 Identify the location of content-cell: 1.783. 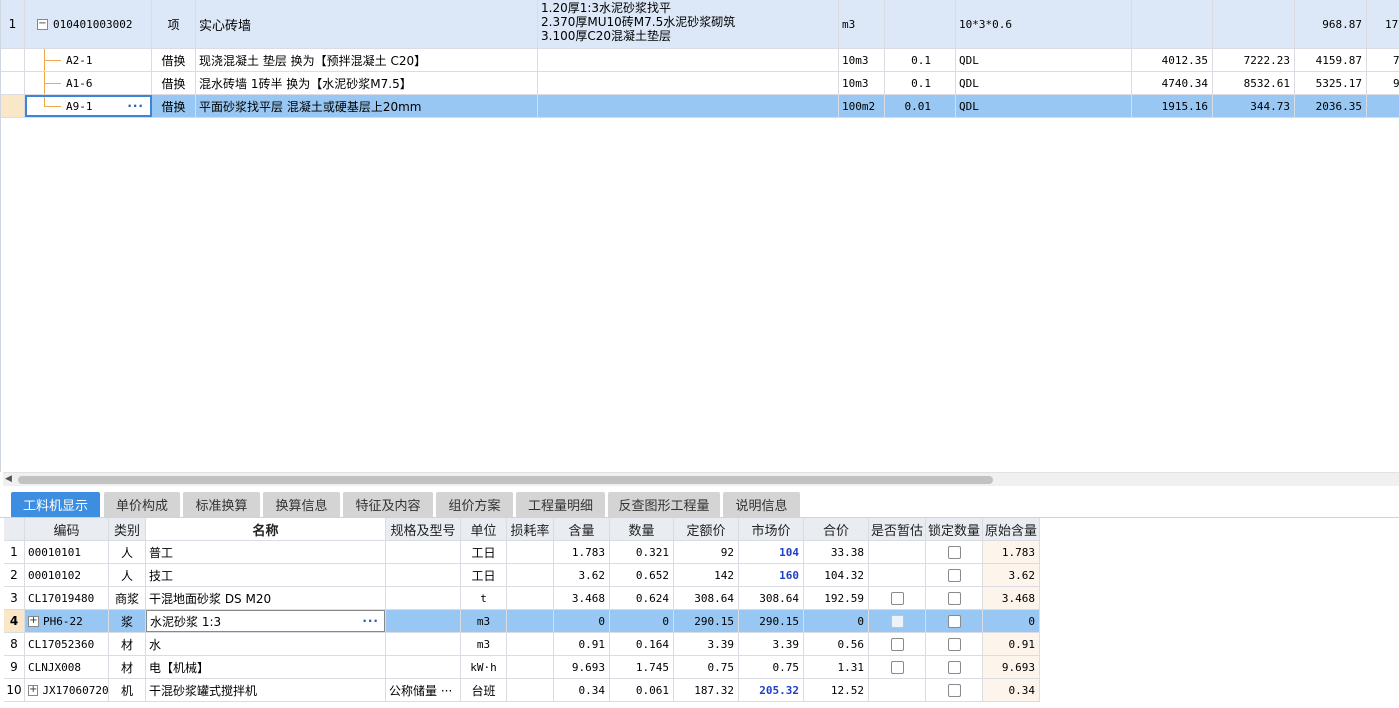
(582, 552).